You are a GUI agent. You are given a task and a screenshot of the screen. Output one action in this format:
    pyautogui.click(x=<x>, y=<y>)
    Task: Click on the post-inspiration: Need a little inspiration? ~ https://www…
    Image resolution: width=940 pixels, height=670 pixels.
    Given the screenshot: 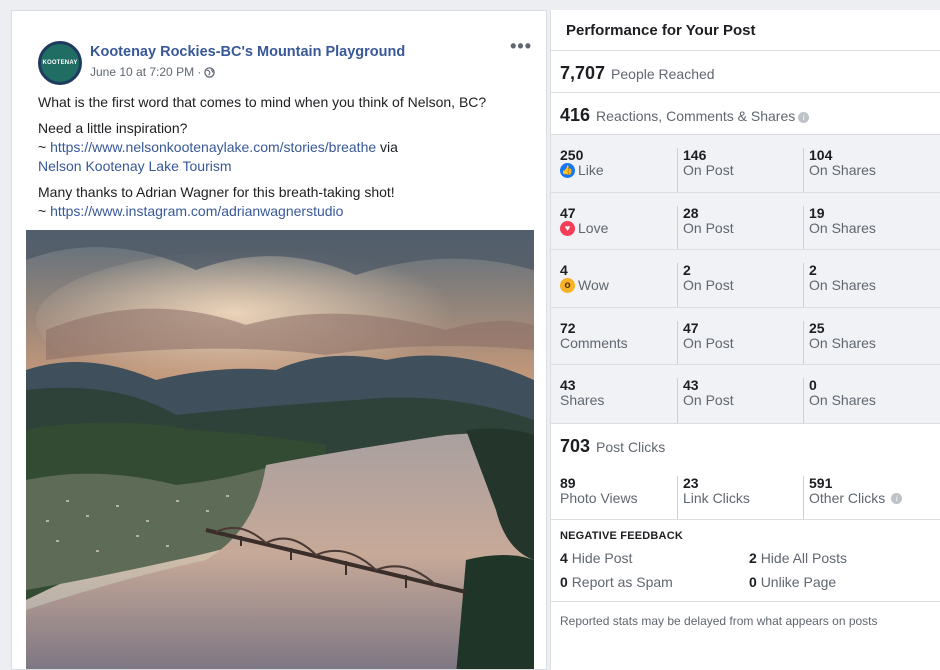 What is the action you would take?
    pyautogui.click(x=288, y=147)
    